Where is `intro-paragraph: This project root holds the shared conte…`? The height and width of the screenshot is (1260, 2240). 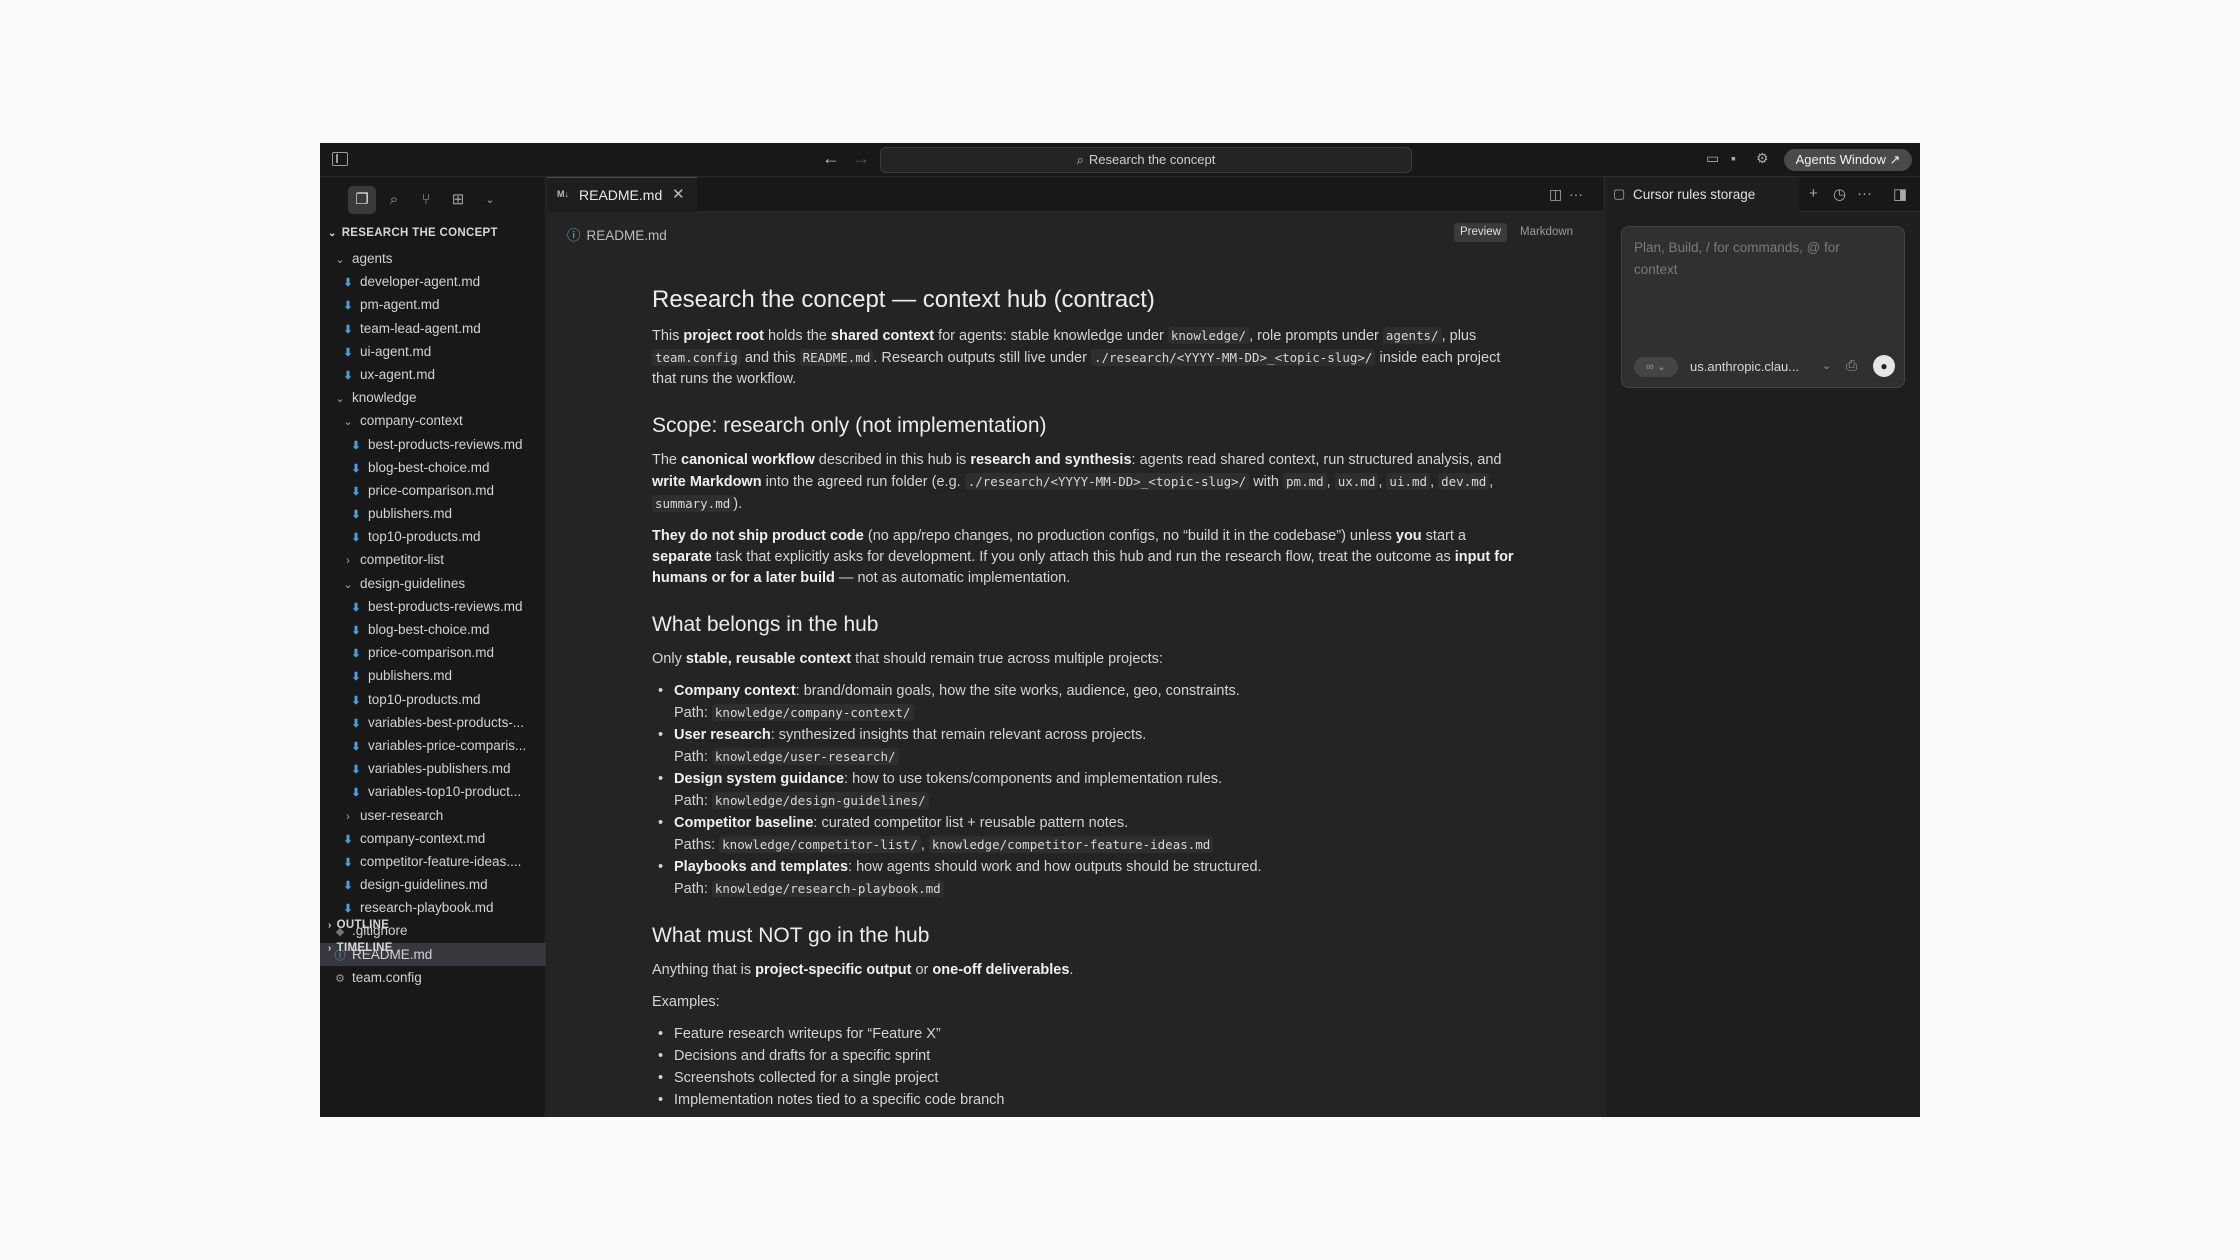 intro-paragraph: This project root holds the shared conte… is located at coordinates (1076, 357).